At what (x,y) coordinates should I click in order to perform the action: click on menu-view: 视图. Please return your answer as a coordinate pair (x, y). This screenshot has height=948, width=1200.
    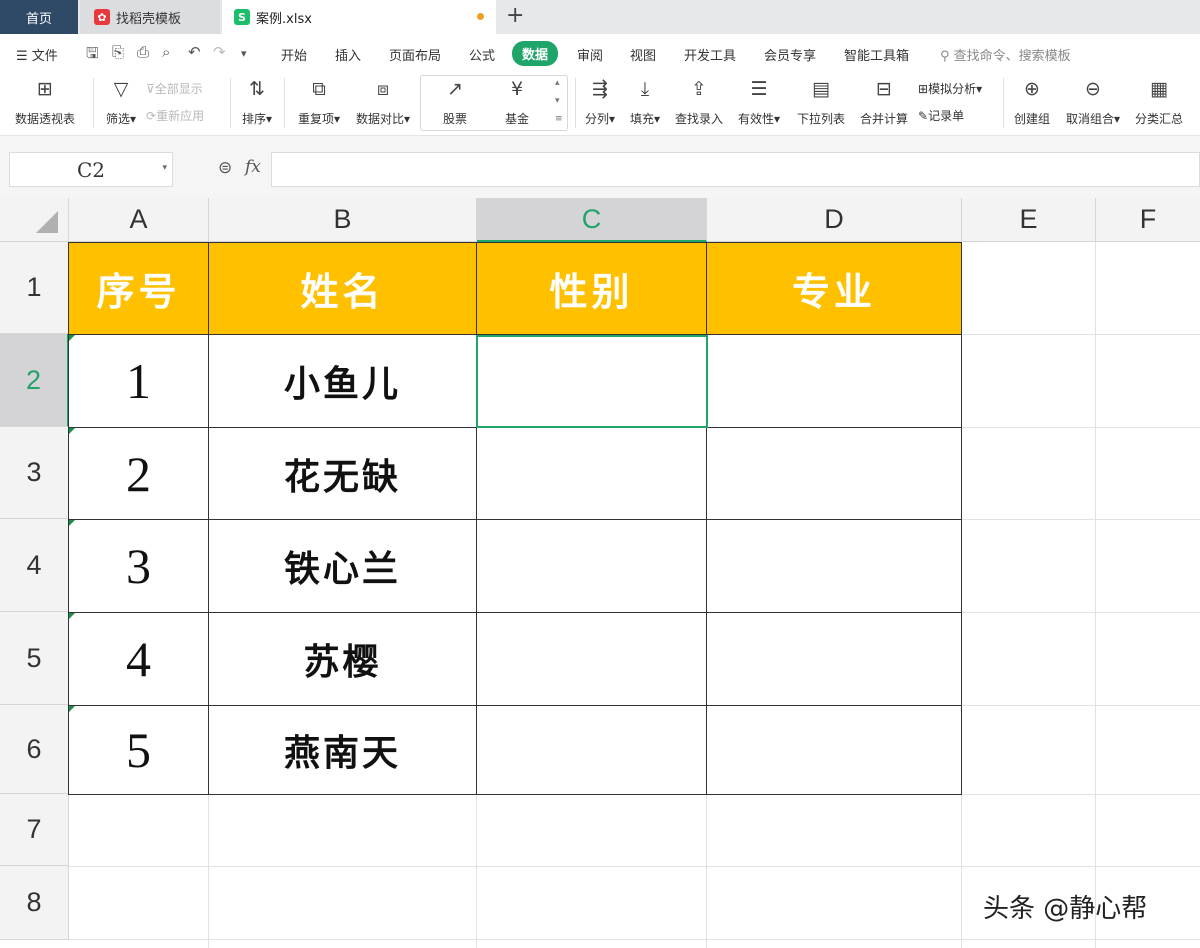
    Looking at the image, I should click on (643, 54).